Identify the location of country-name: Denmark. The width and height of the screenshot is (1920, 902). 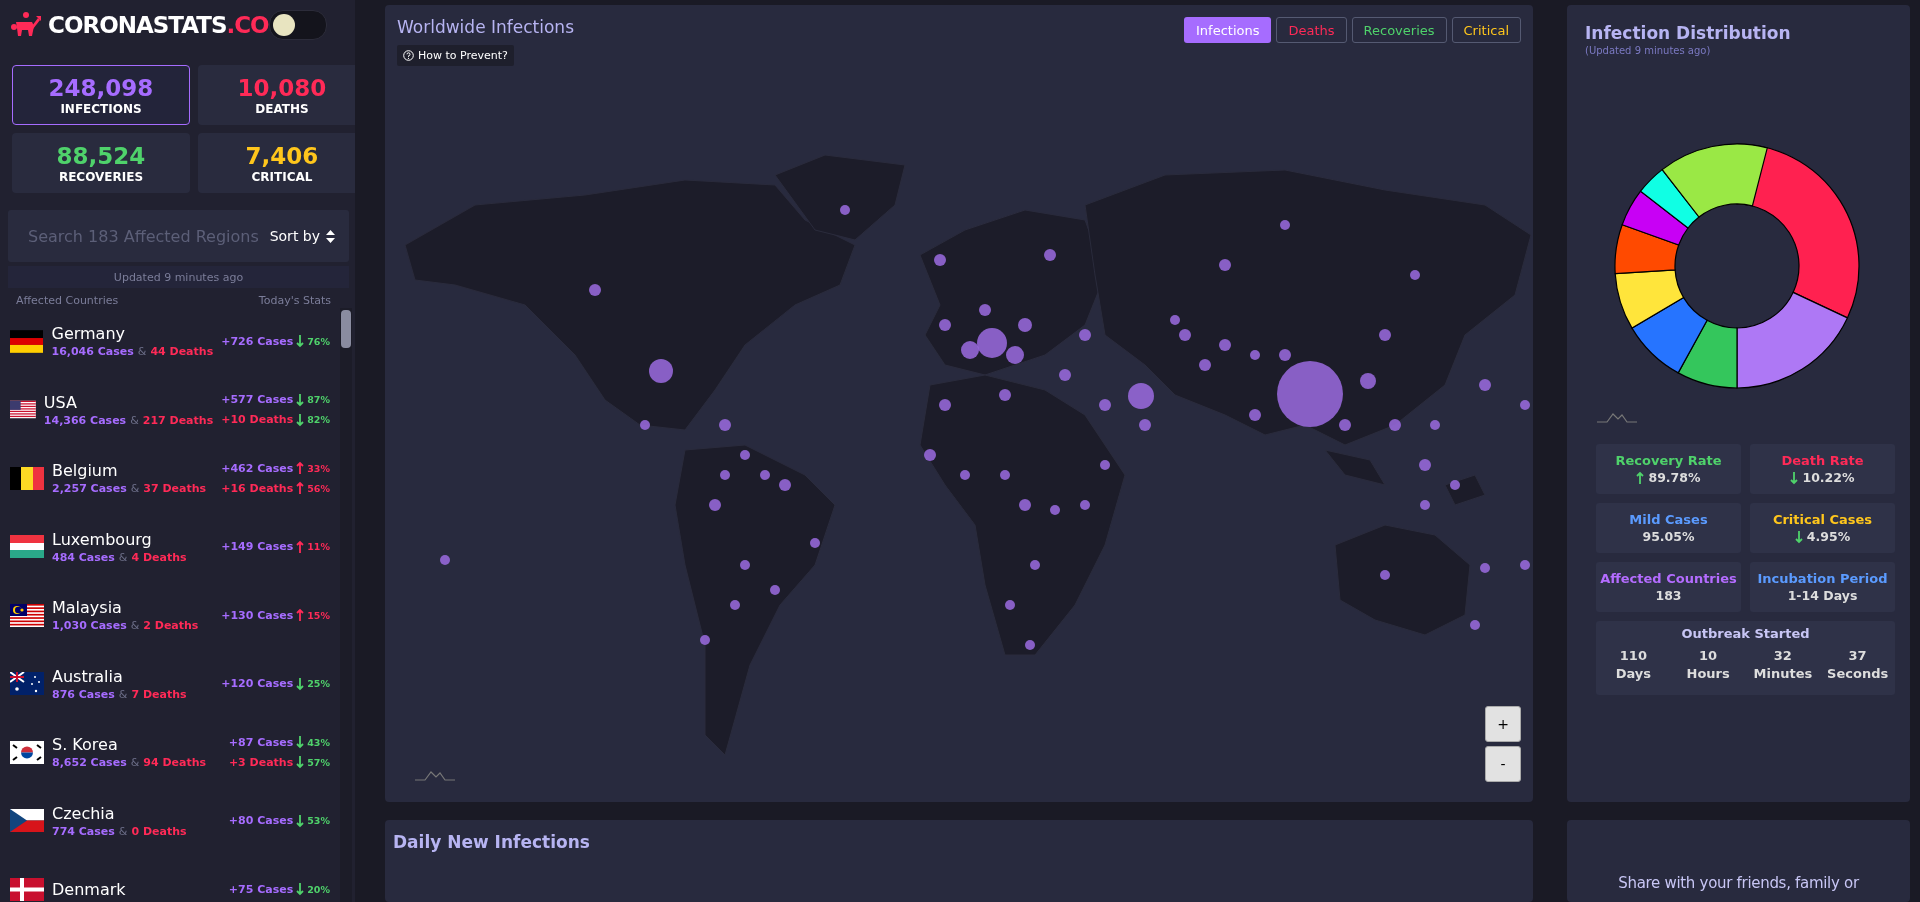
(136, 889).